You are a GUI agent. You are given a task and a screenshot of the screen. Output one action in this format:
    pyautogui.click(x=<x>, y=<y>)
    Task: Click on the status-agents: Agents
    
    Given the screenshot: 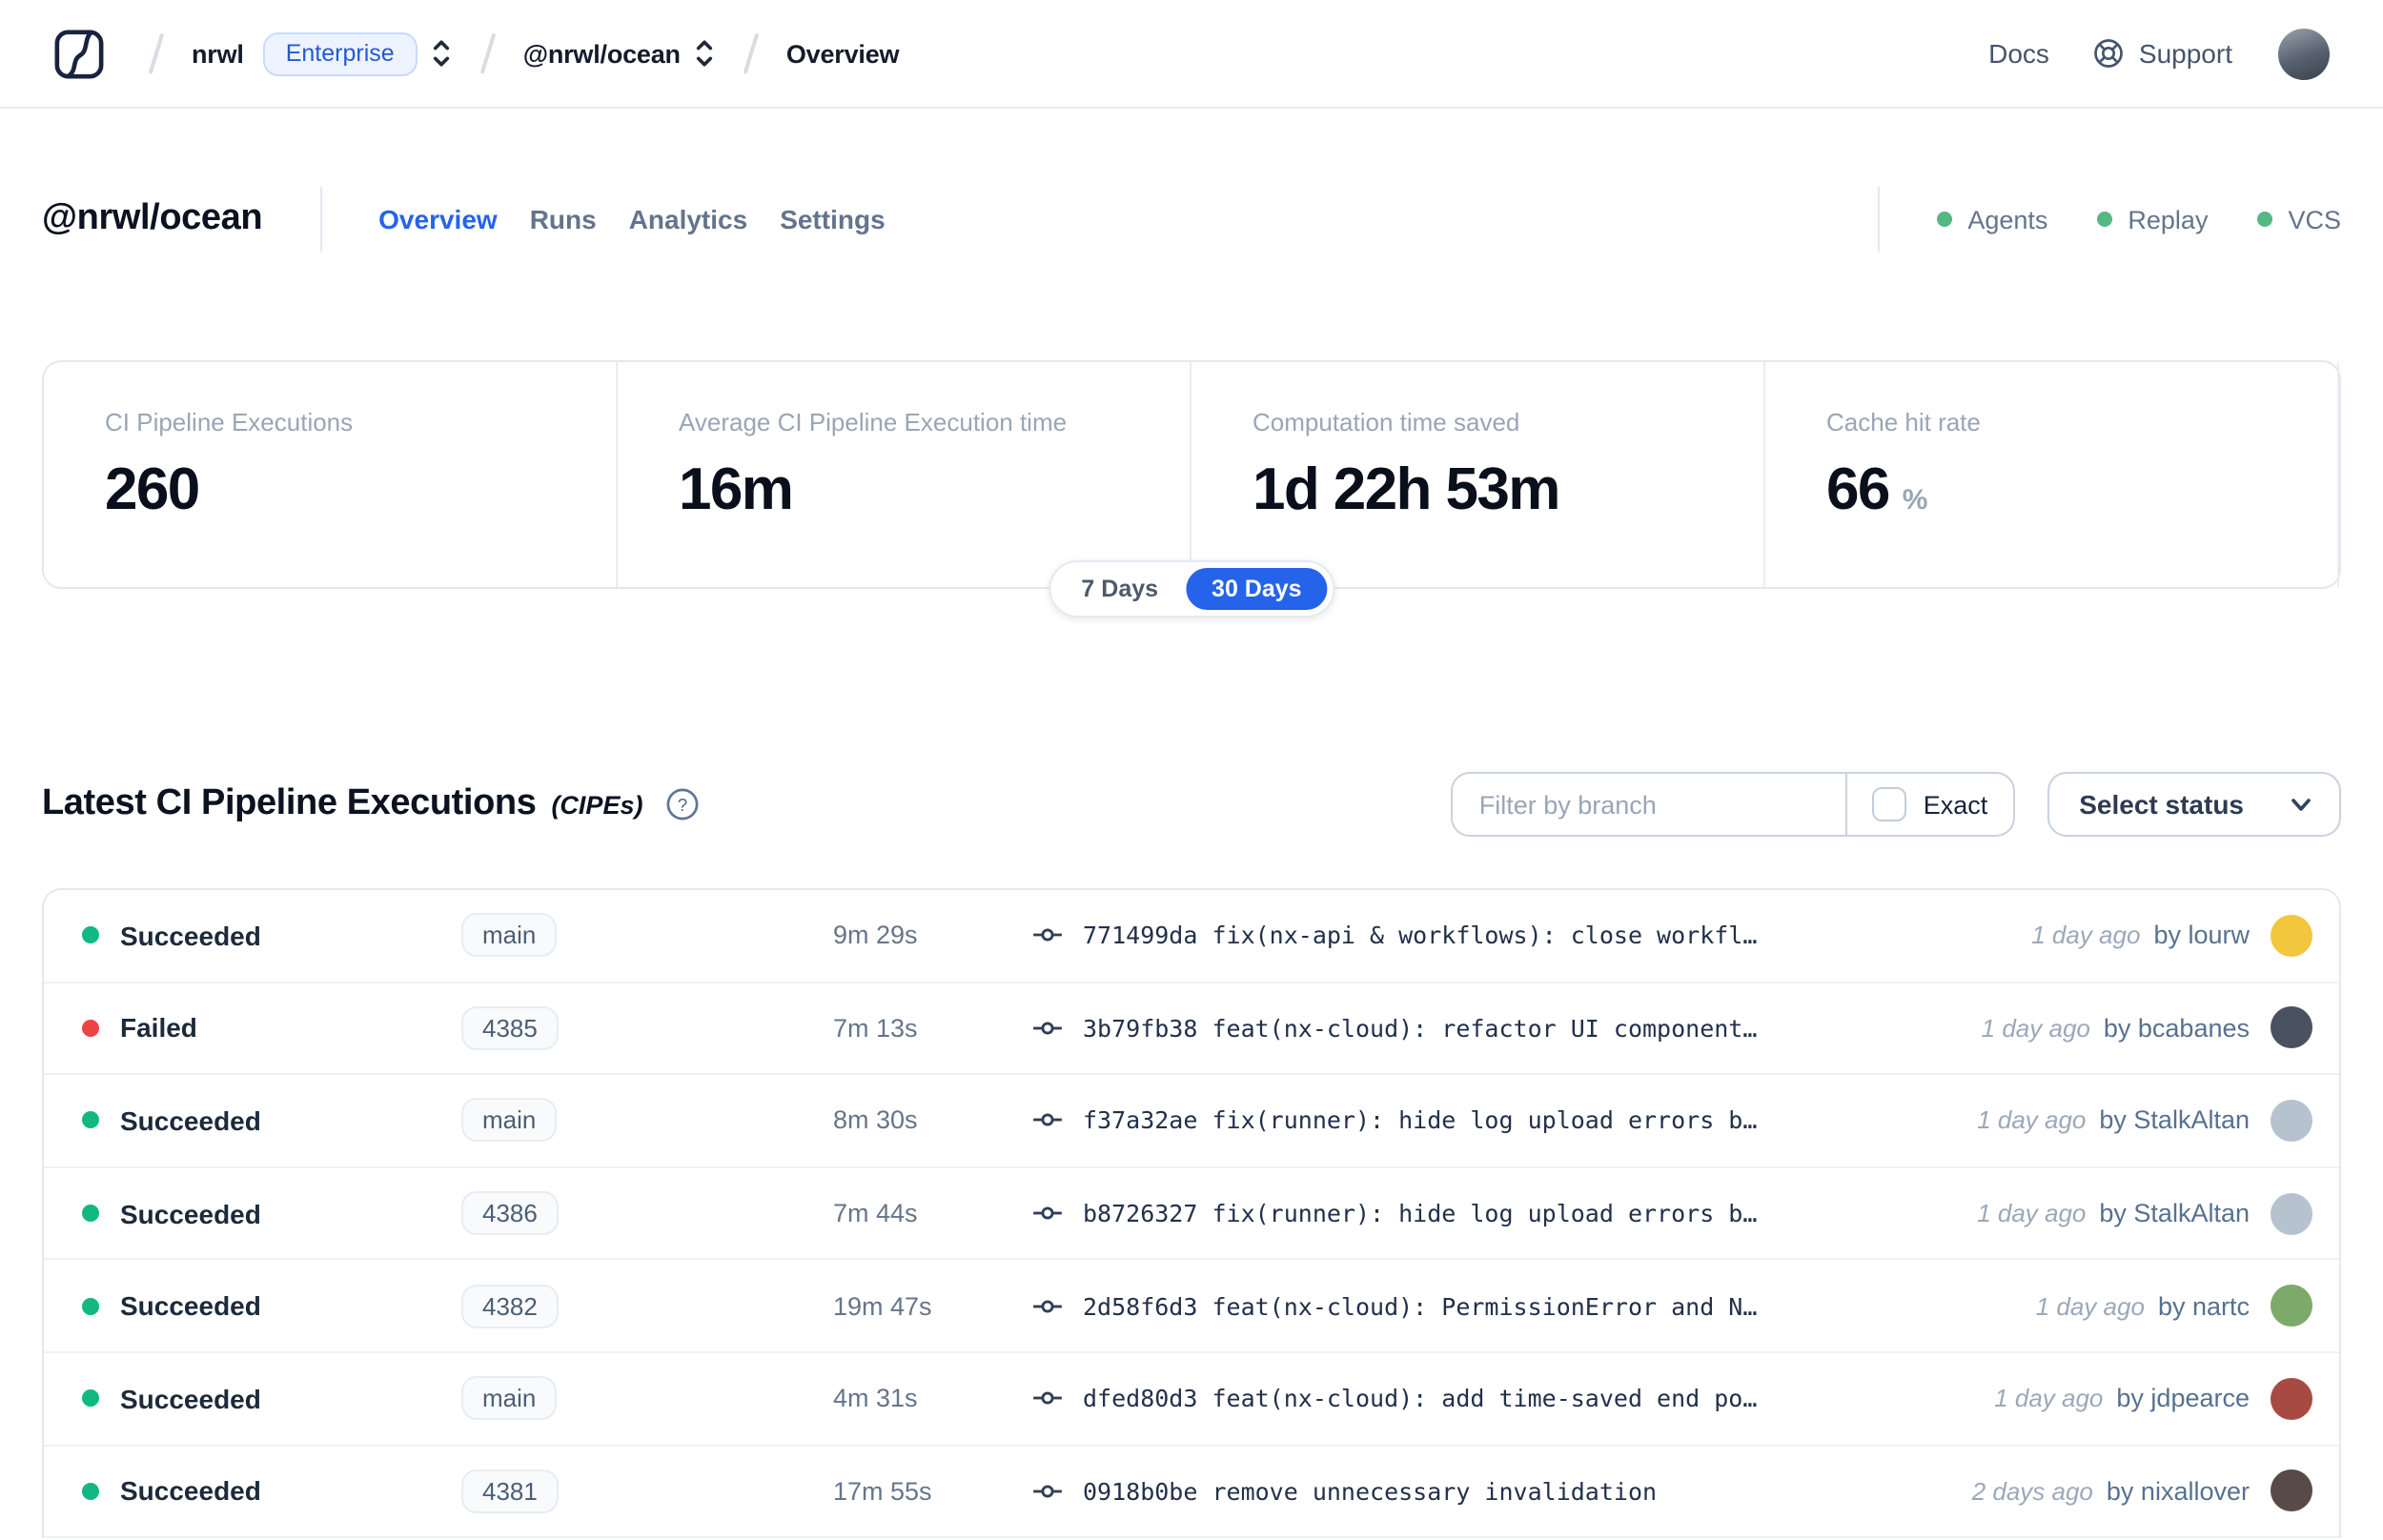 What is the action you would take?
    pyautogui.click(x=1992, y=219)
    